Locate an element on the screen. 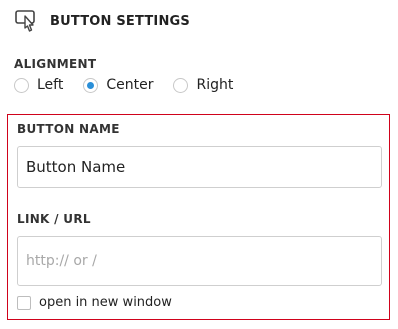 This screenshot has height=329, width=398. radio-right-label: Right is located at coordinates (215, 85).